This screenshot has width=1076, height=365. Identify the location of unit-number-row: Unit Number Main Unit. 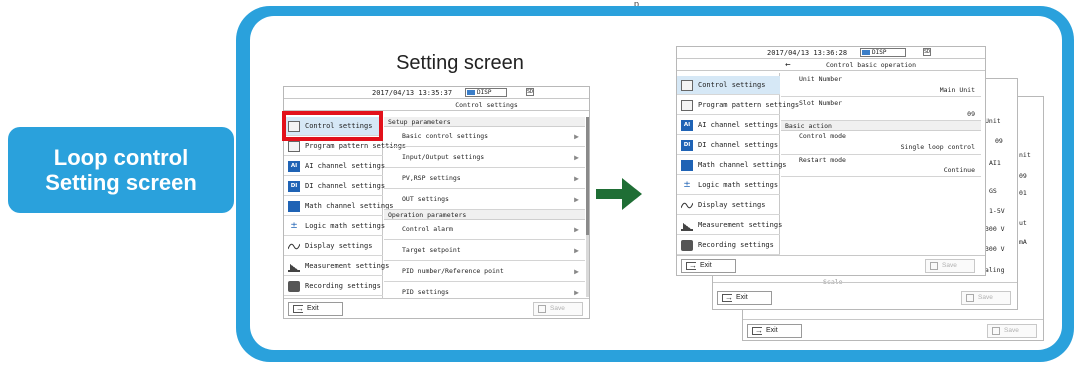
(881, 85).